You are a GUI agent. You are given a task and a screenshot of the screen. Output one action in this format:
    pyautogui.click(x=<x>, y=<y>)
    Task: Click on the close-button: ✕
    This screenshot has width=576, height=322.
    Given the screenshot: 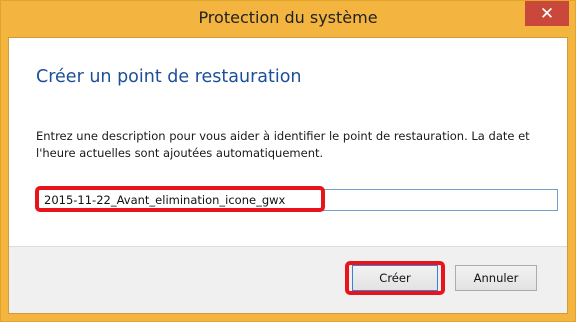 What is the action you would take?
    pyautogui.click(x=547, y=13)
    